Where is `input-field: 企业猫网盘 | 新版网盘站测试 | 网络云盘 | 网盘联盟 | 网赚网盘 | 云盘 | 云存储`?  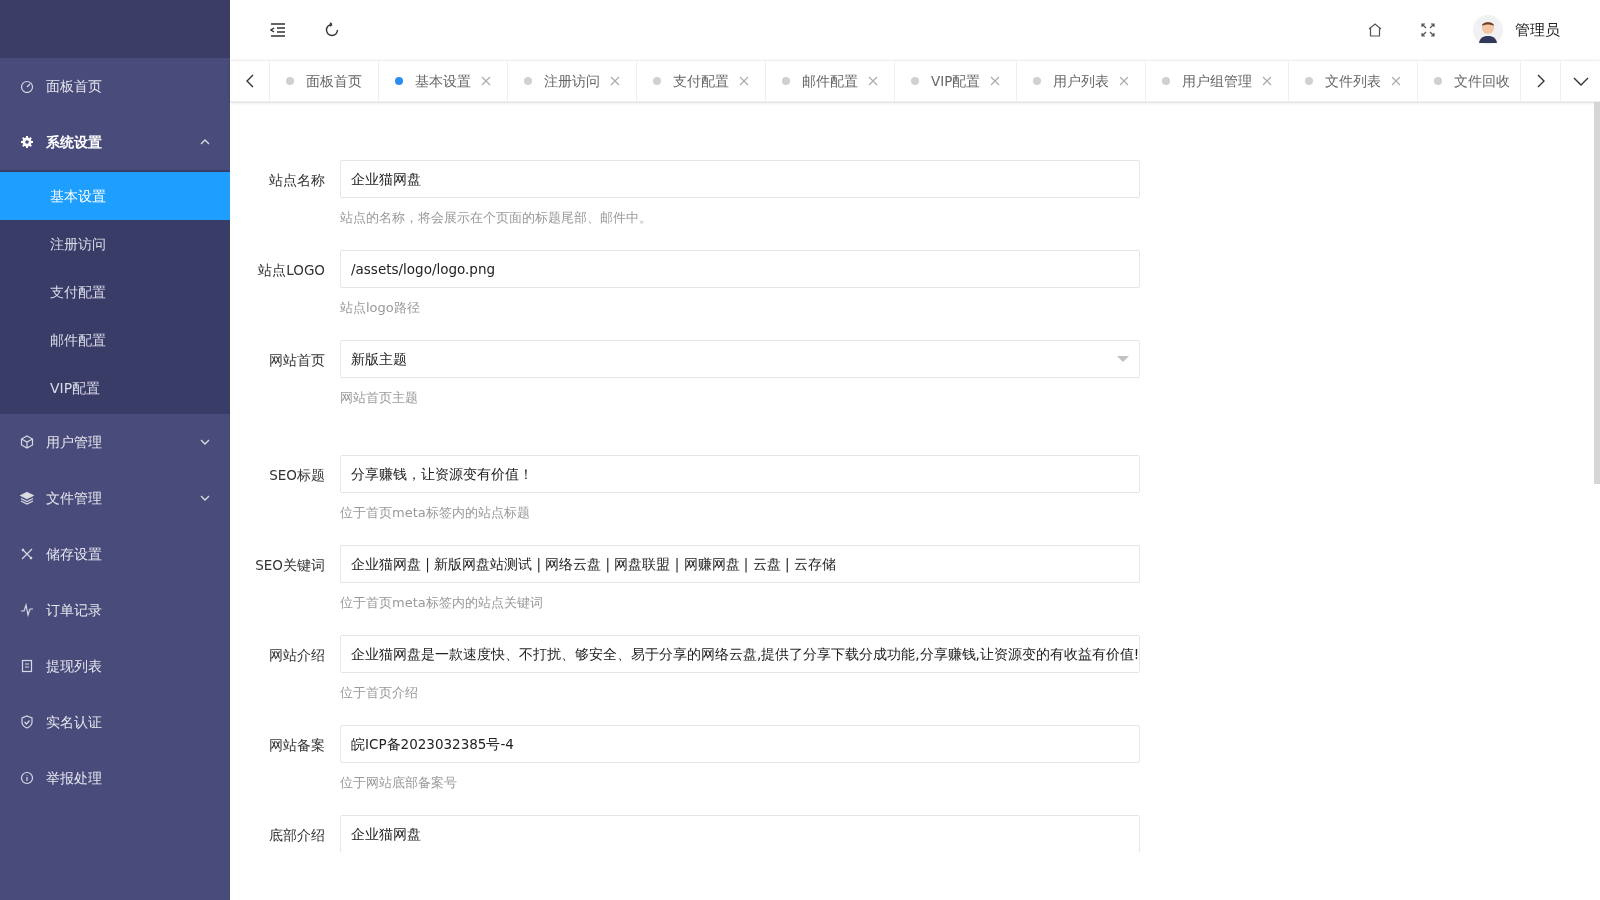
input-field: 企业猫网盘 | 新版网盘站测试 | 网络云盘 | 网盘联盟 | 网赚网盘 | 云盘 | 云存储 is located at coordinates (740, 564).